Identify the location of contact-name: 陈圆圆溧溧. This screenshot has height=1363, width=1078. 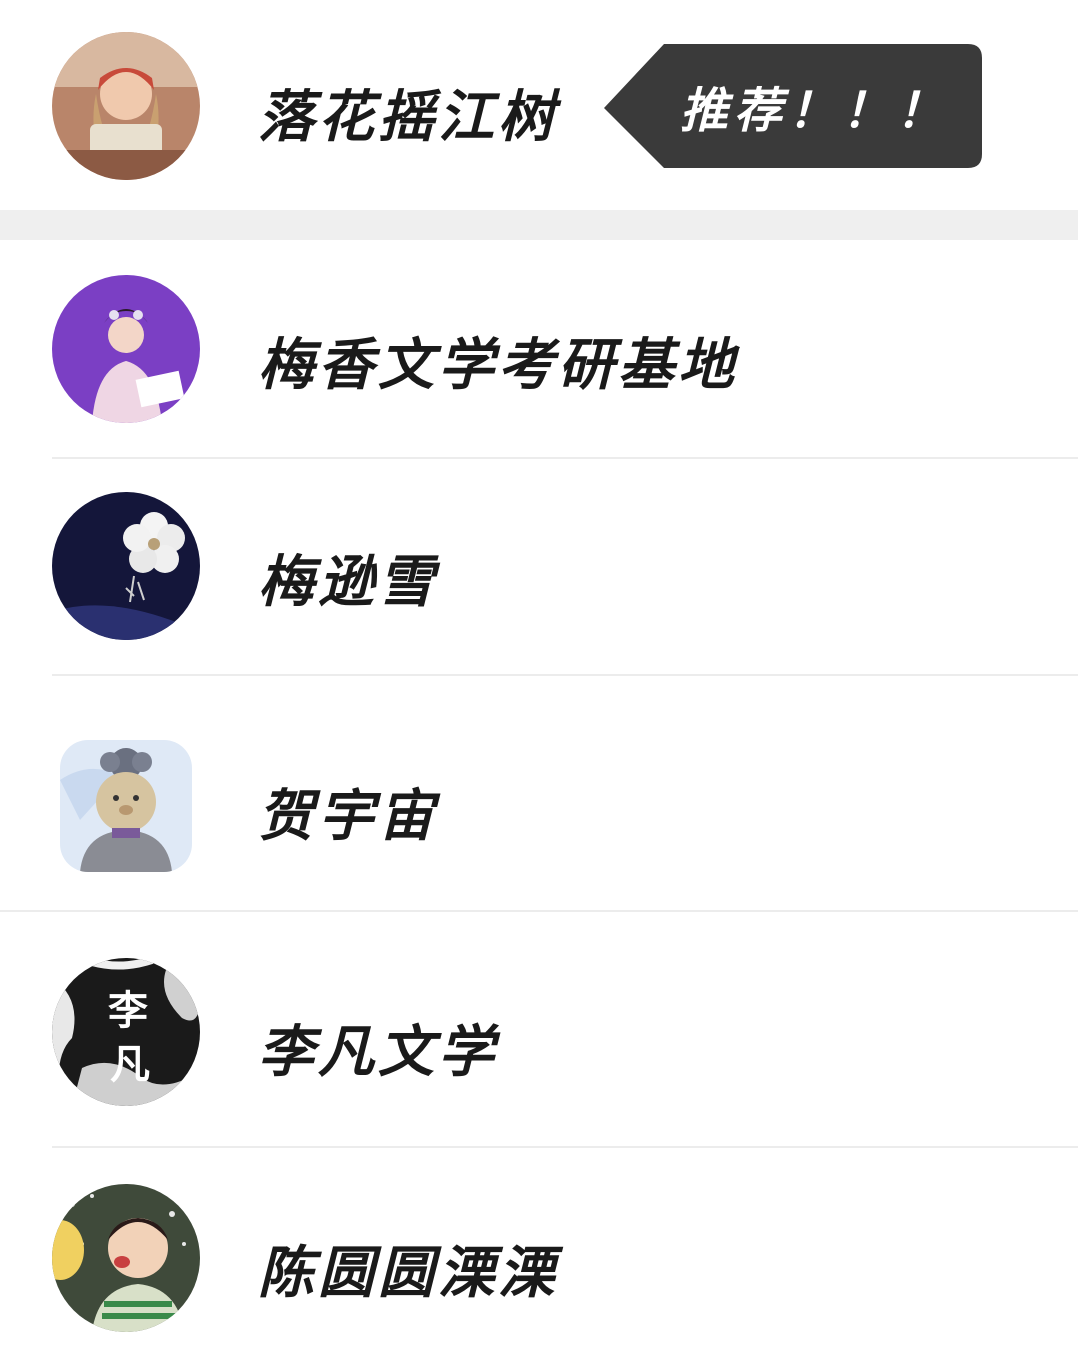
(408, 1273).